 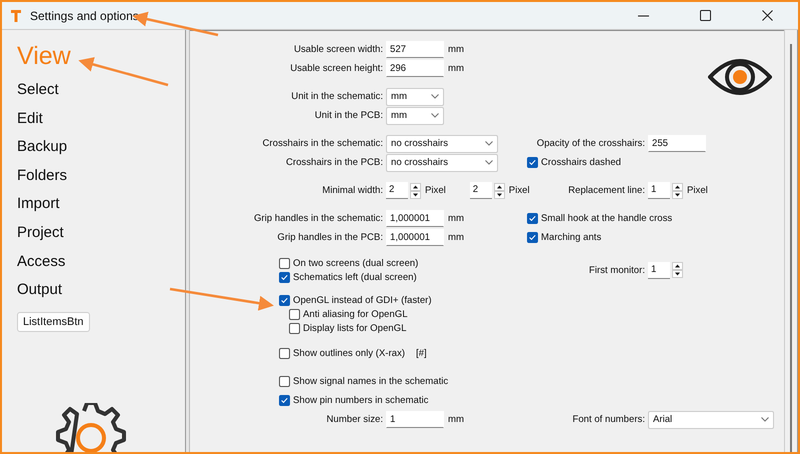 What do you see at coordinates (337, 96) in the screenshot?
I see `field-label: Unit in the schematic:` at bounding box center [337, 96].